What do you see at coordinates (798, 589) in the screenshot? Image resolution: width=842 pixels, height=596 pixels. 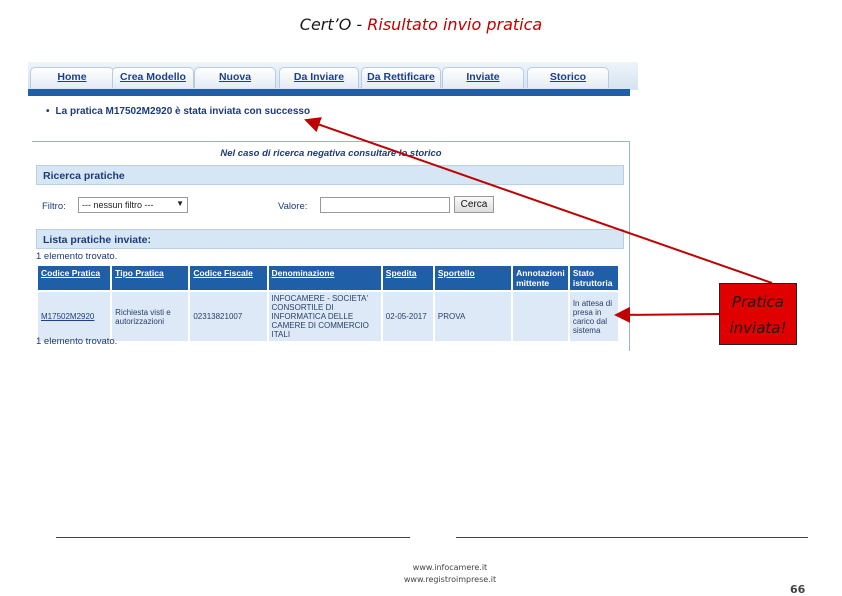 I see `page-number: 66` at bounding box center [798, 589].